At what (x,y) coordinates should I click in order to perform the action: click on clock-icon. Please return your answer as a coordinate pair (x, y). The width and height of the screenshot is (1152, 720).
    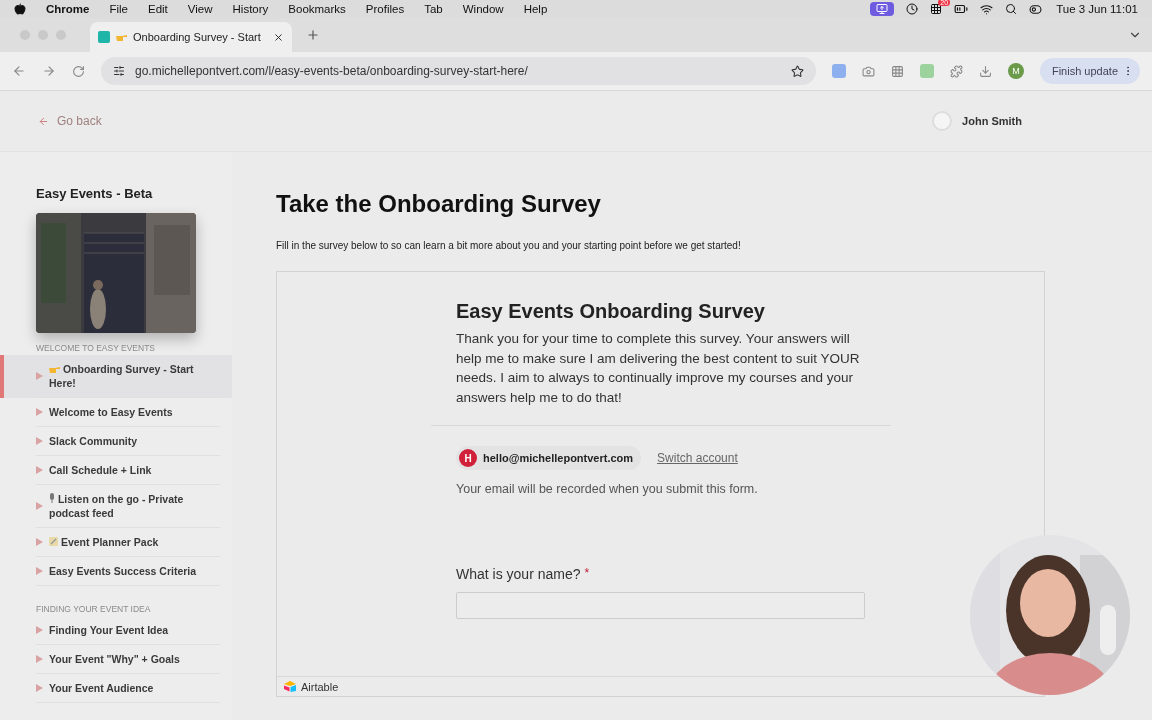
    Looking at the image, I should click on (912, 9).